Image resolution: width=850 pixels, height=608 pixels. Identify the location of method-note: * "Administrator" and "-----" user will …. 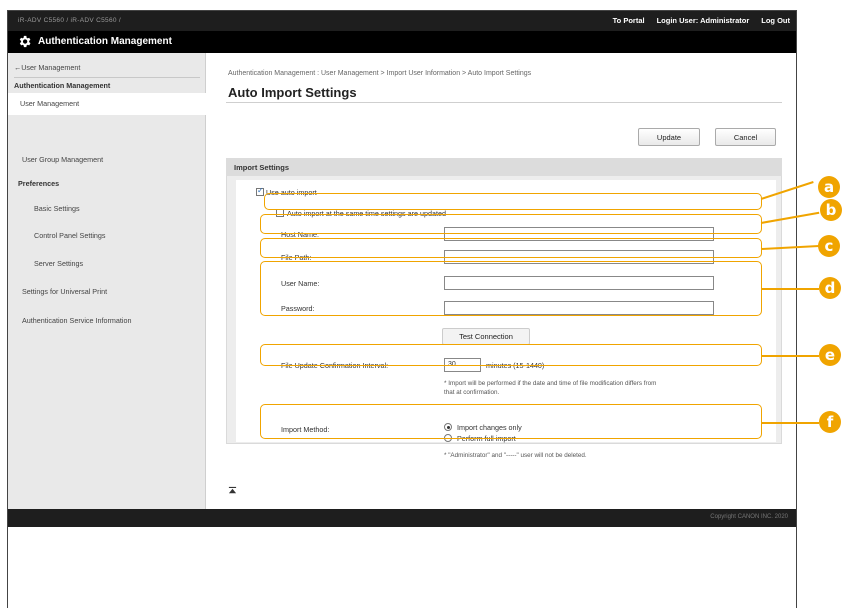
(515, 455).